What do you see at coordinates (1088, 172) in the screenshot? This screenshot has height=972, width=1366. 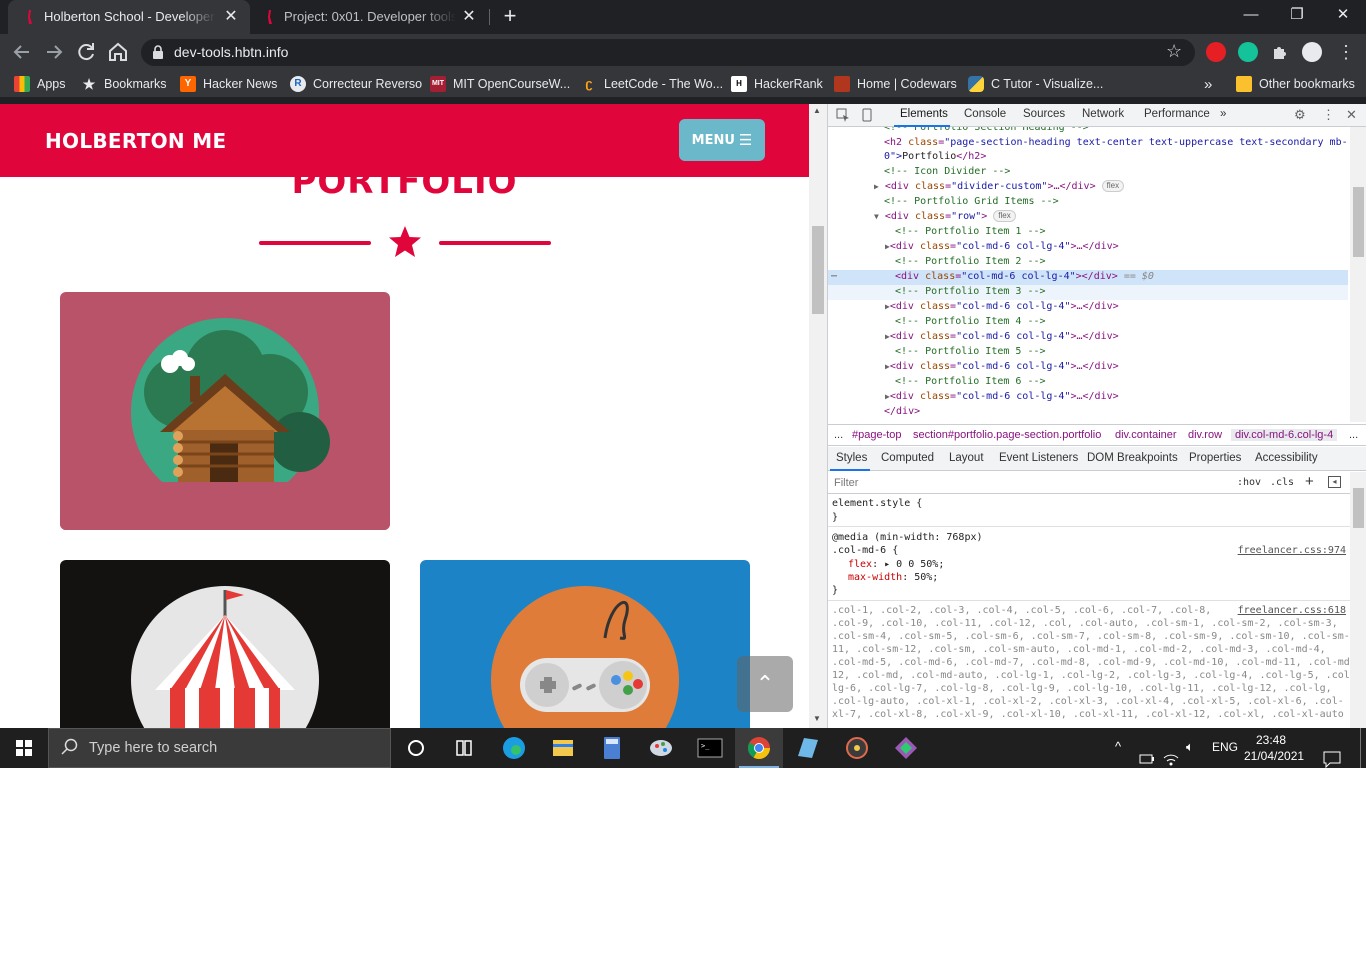 I see `dom-node: <!-- Icon Divider -->` at bounding box center [1088, 172].